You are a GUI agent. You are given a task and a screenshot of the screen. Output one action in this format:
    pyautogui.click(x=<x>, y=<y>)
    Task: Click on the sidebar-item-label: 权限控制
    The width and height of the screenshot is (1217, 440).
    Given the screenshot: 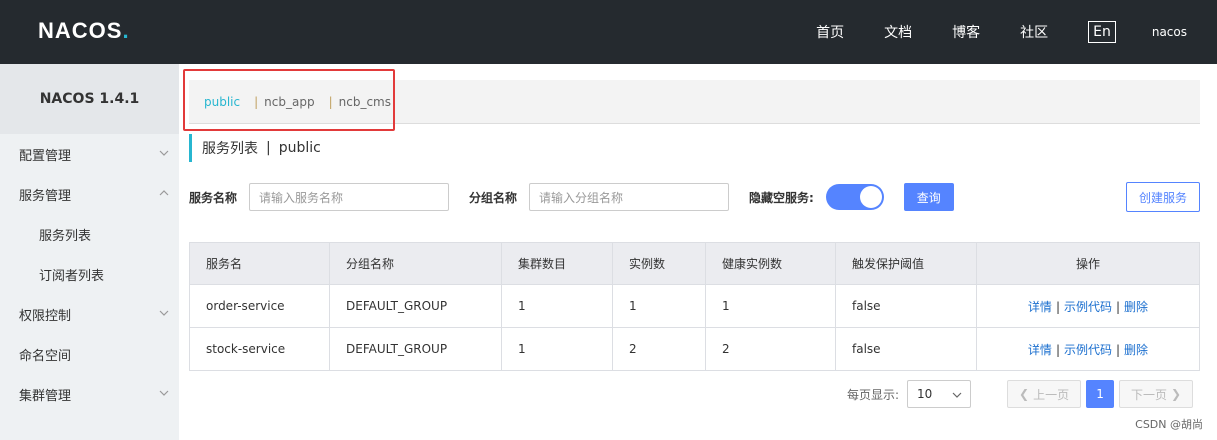 What is the action you would take?
    pyautogui.click(x=45, y=316)
    